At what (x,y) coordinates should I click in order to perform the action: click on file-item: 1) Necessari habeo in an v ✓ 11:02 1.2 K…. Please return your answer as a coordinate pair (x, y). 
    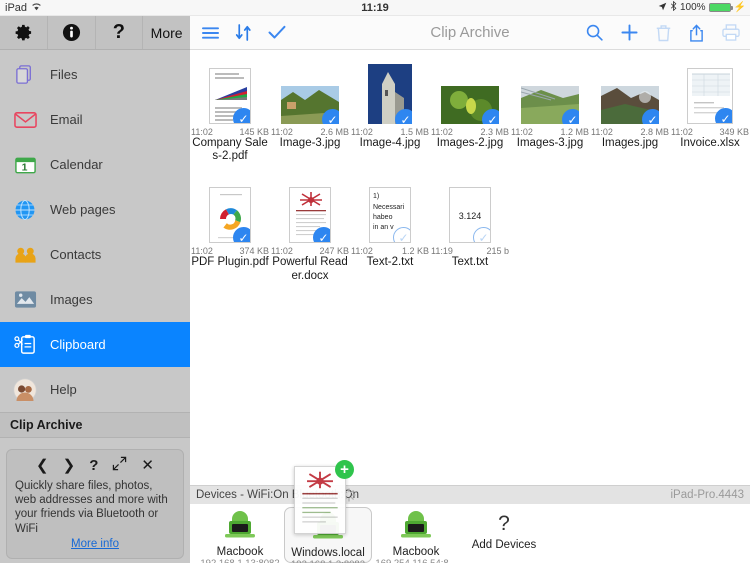
    Looking at the image, I should click on (390, 229).